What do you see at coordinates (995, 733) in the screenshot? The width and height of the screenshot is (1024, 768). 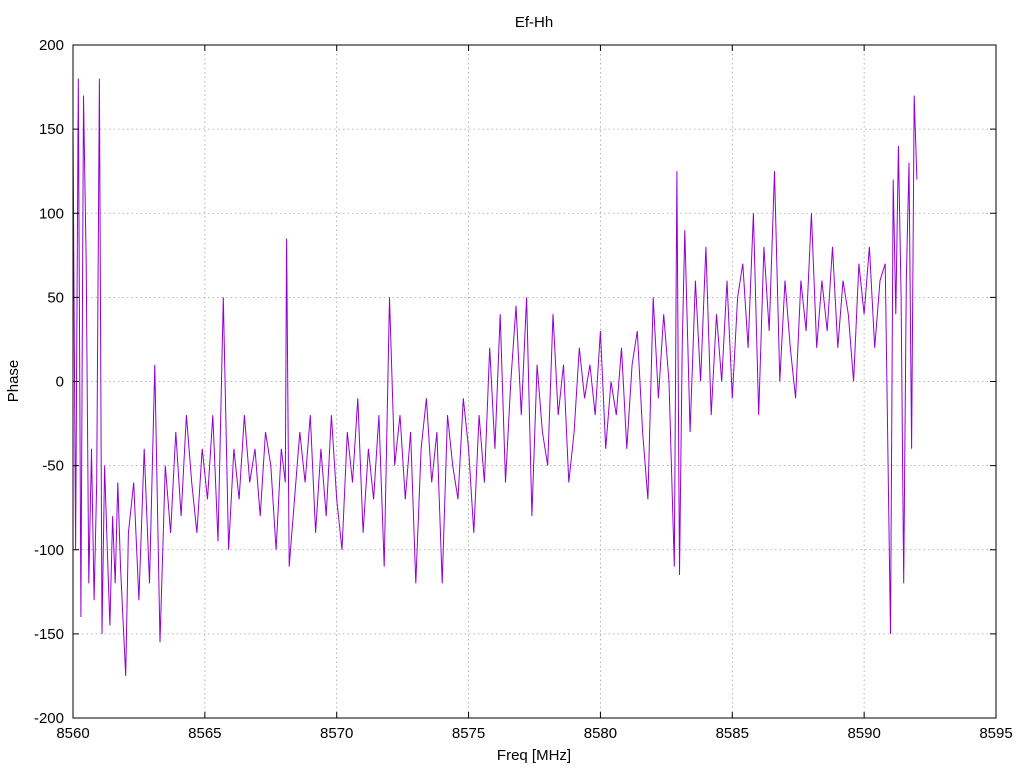 I see `x-tick-label: 8595` at bounding box center [995, 733].